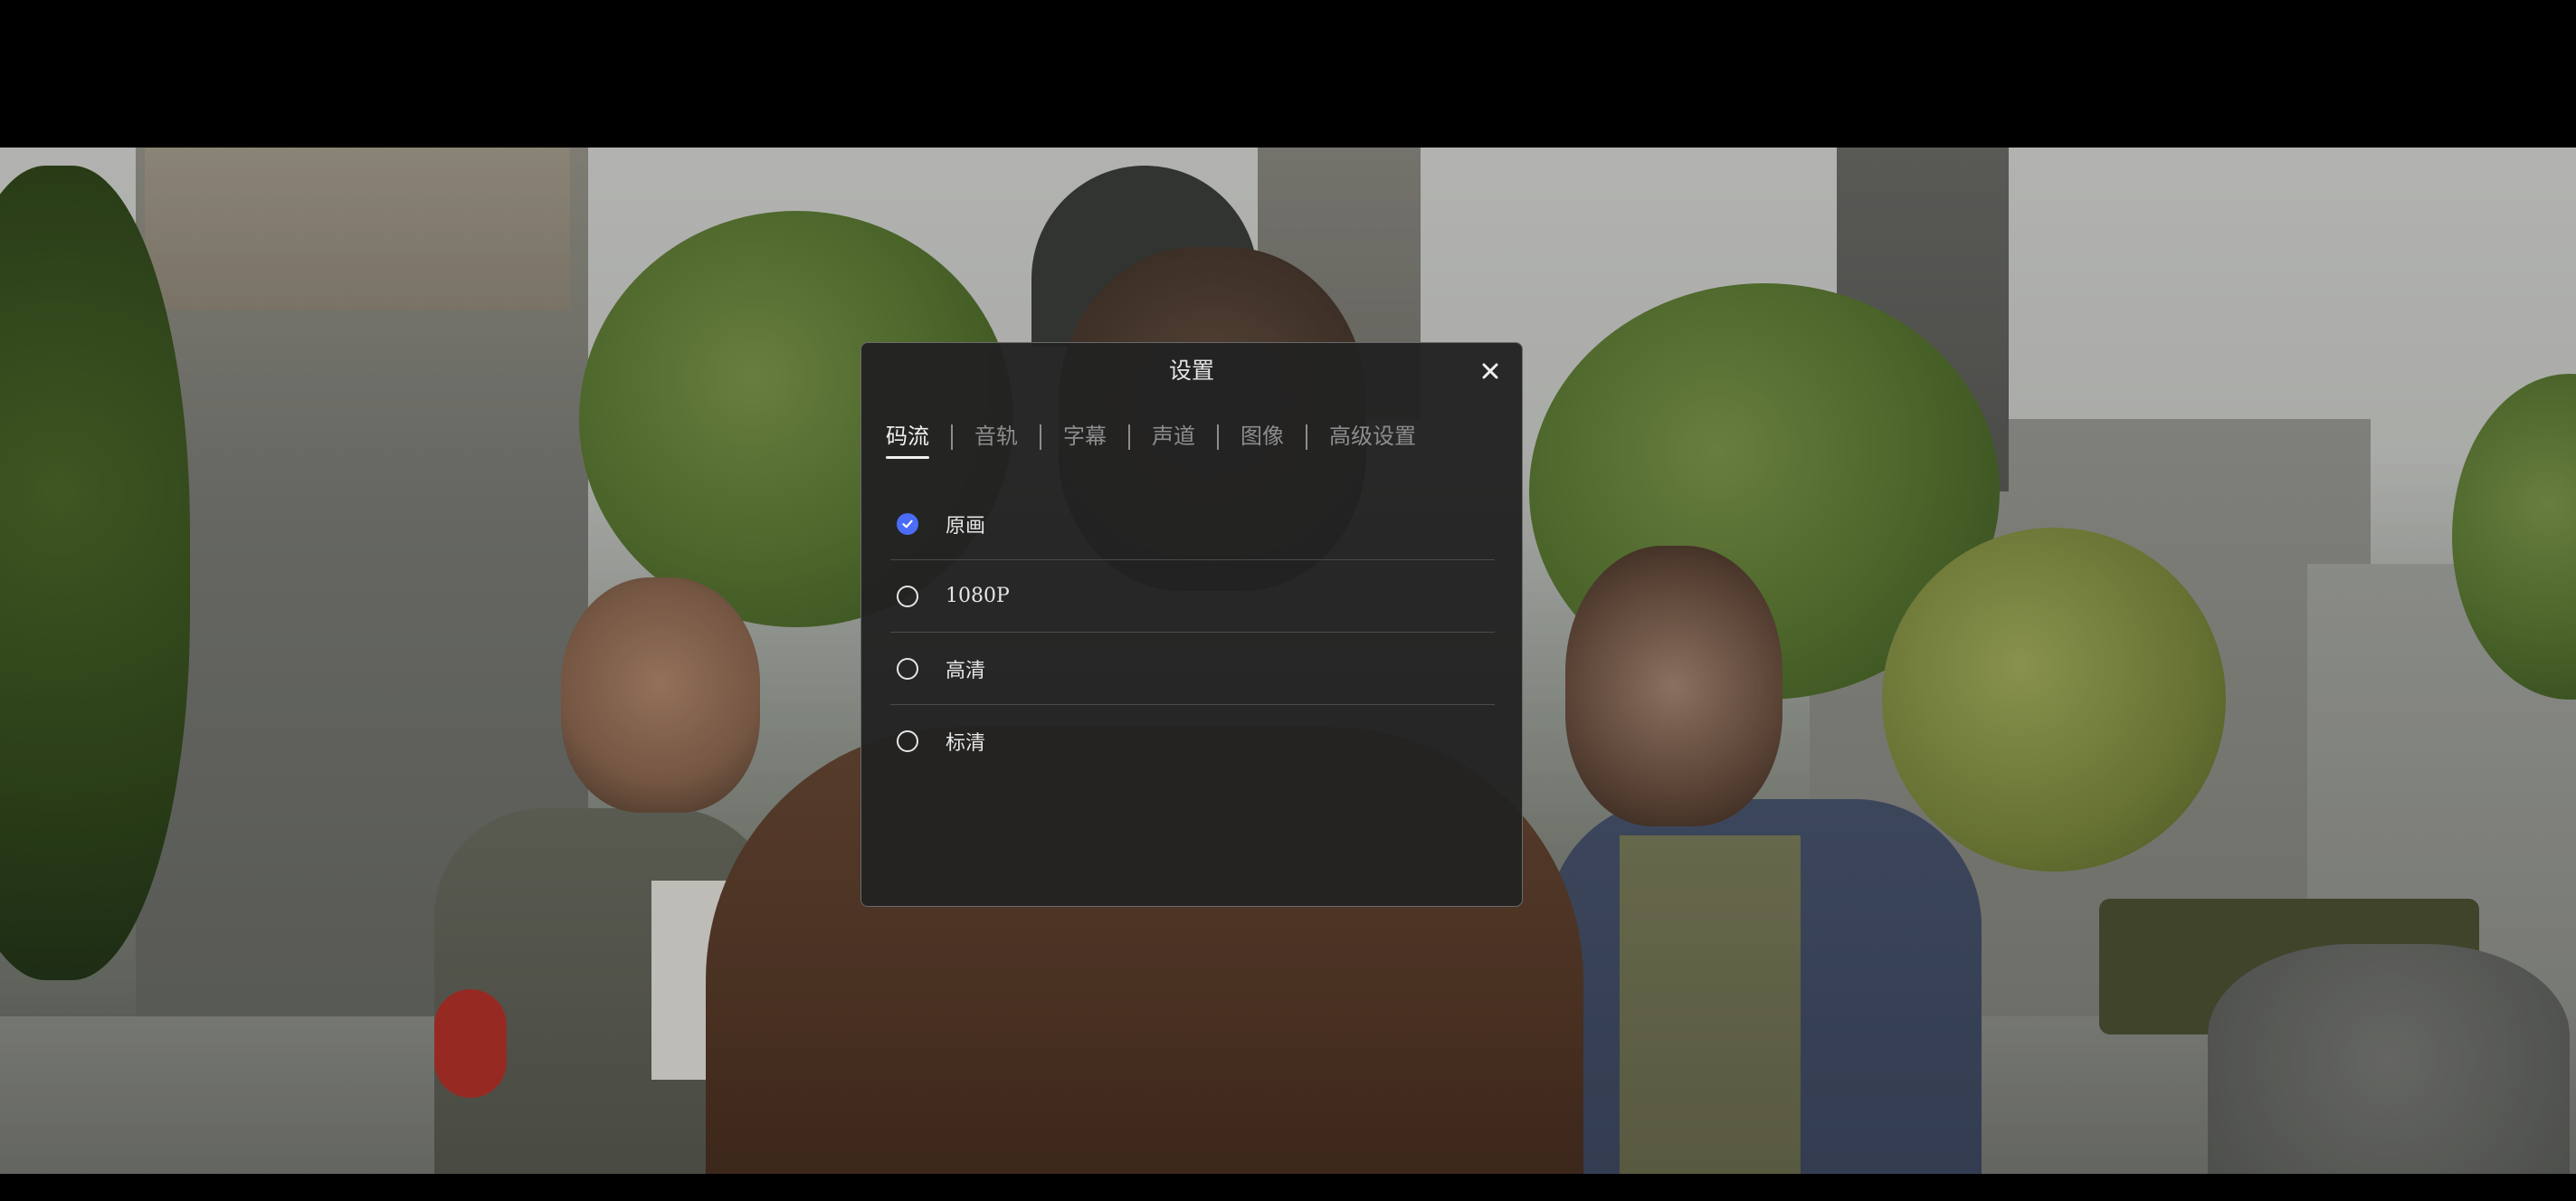 The image size is (2576, 1201). What do you see at coordinates (1262, 440) in the screenshot?
I see `tab-image: 图像` at bounding box center [1262, 440].